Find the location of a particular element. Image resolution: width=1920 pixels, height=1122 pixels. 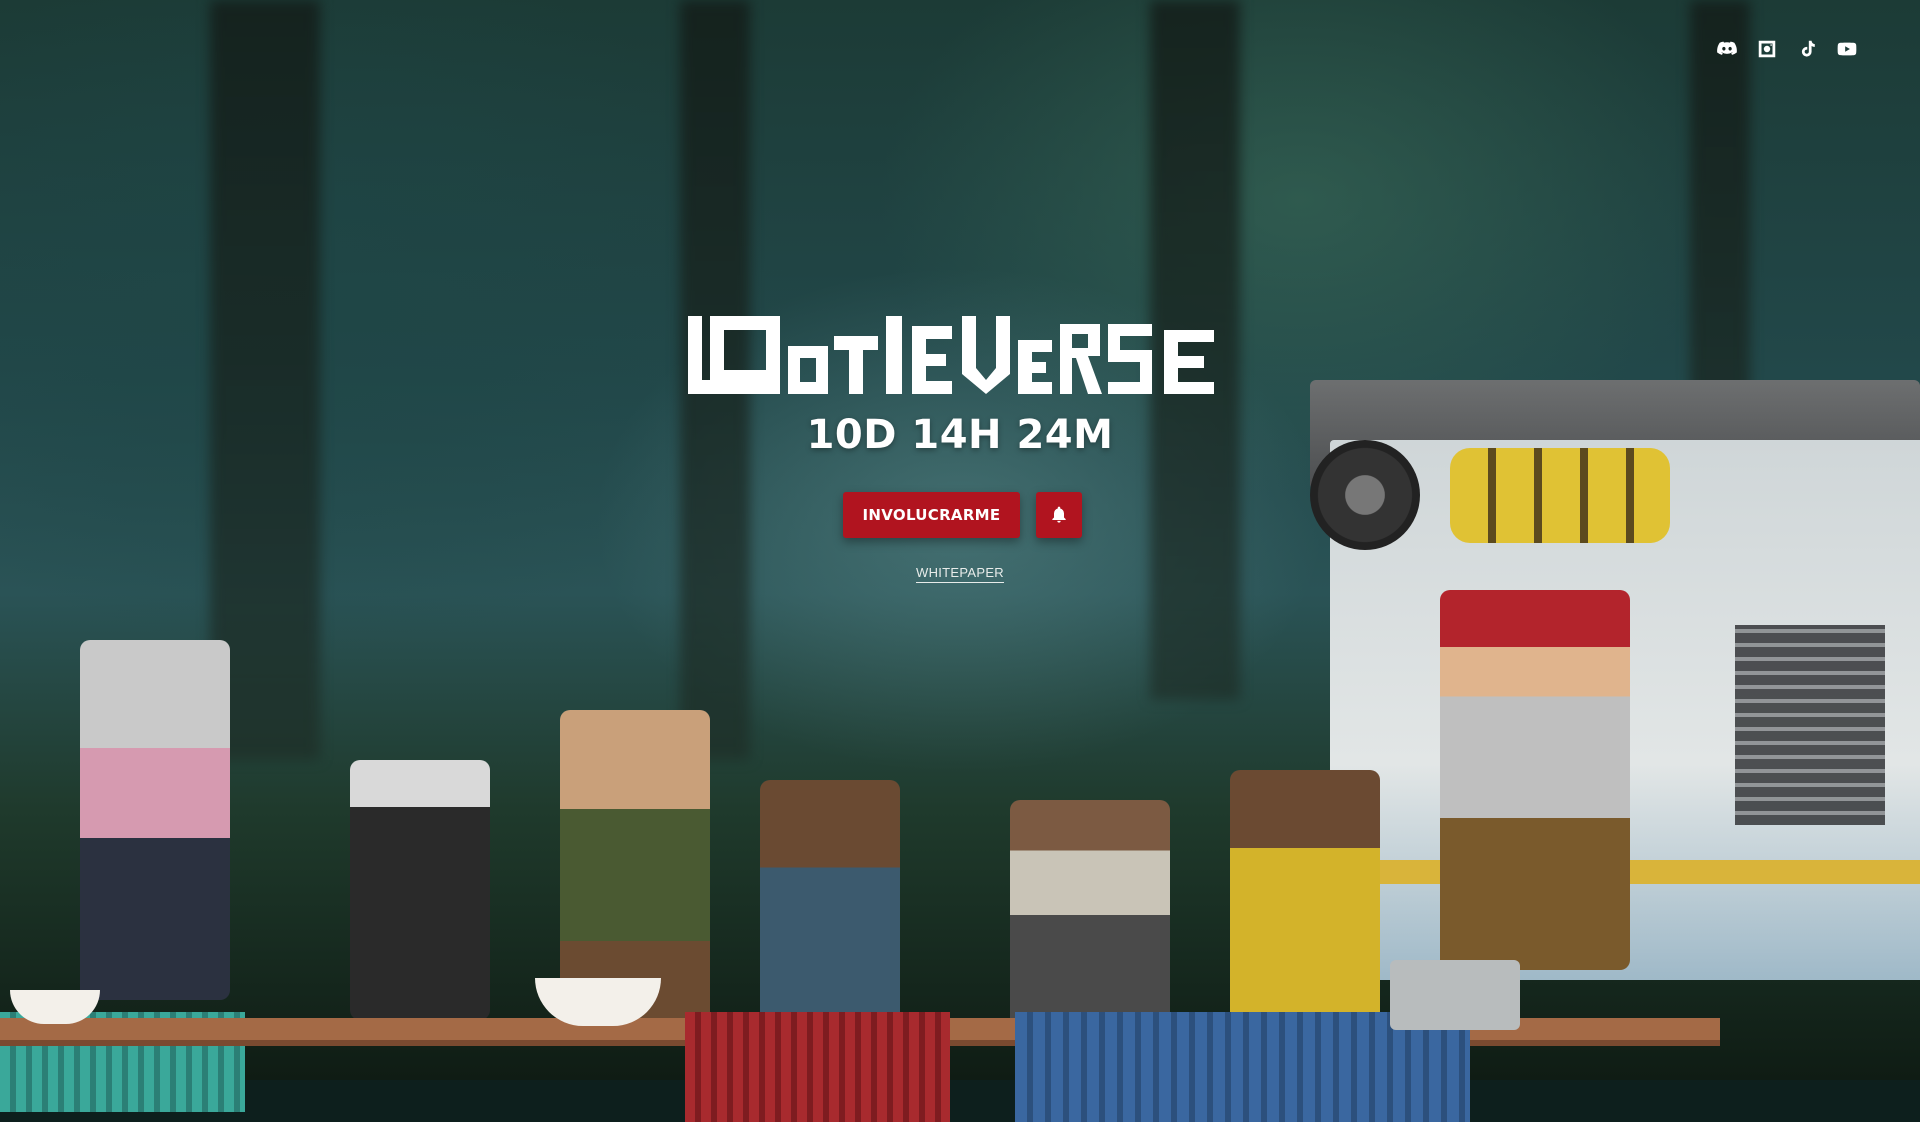

lootieverse-logo is located at coordinates (951, 355).